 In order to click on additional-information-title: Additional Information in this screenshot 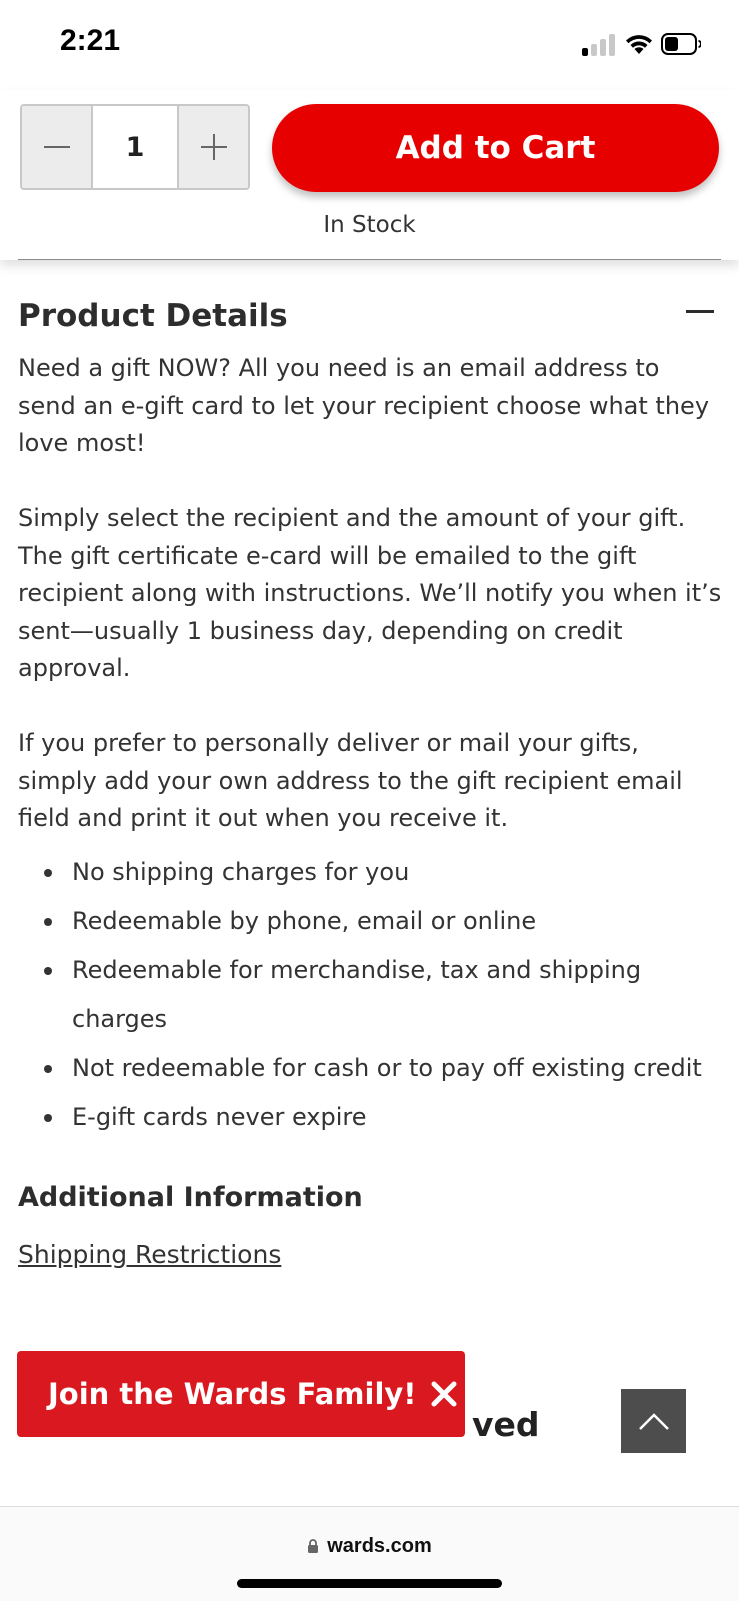, I will do `click(190, 1197)`.